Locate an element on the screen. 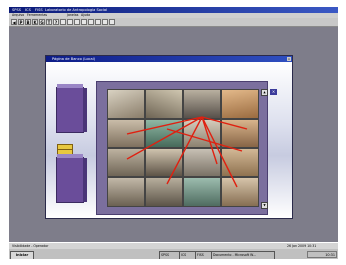  app-title-part: SPSS is located at coordinates (17, 9).